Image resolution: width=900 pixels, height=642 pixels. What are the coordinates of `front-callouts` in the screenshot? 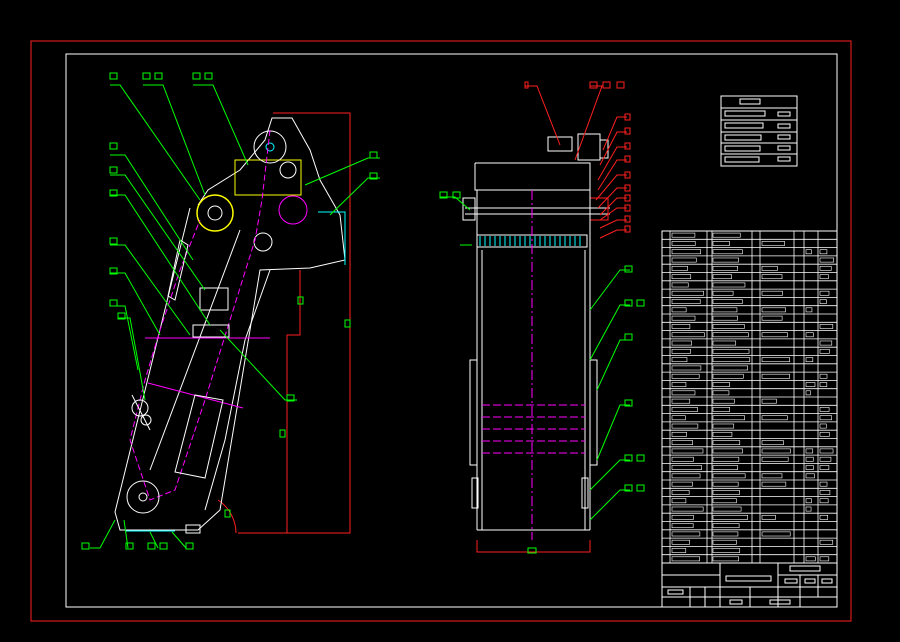 It's located at (576, 162).